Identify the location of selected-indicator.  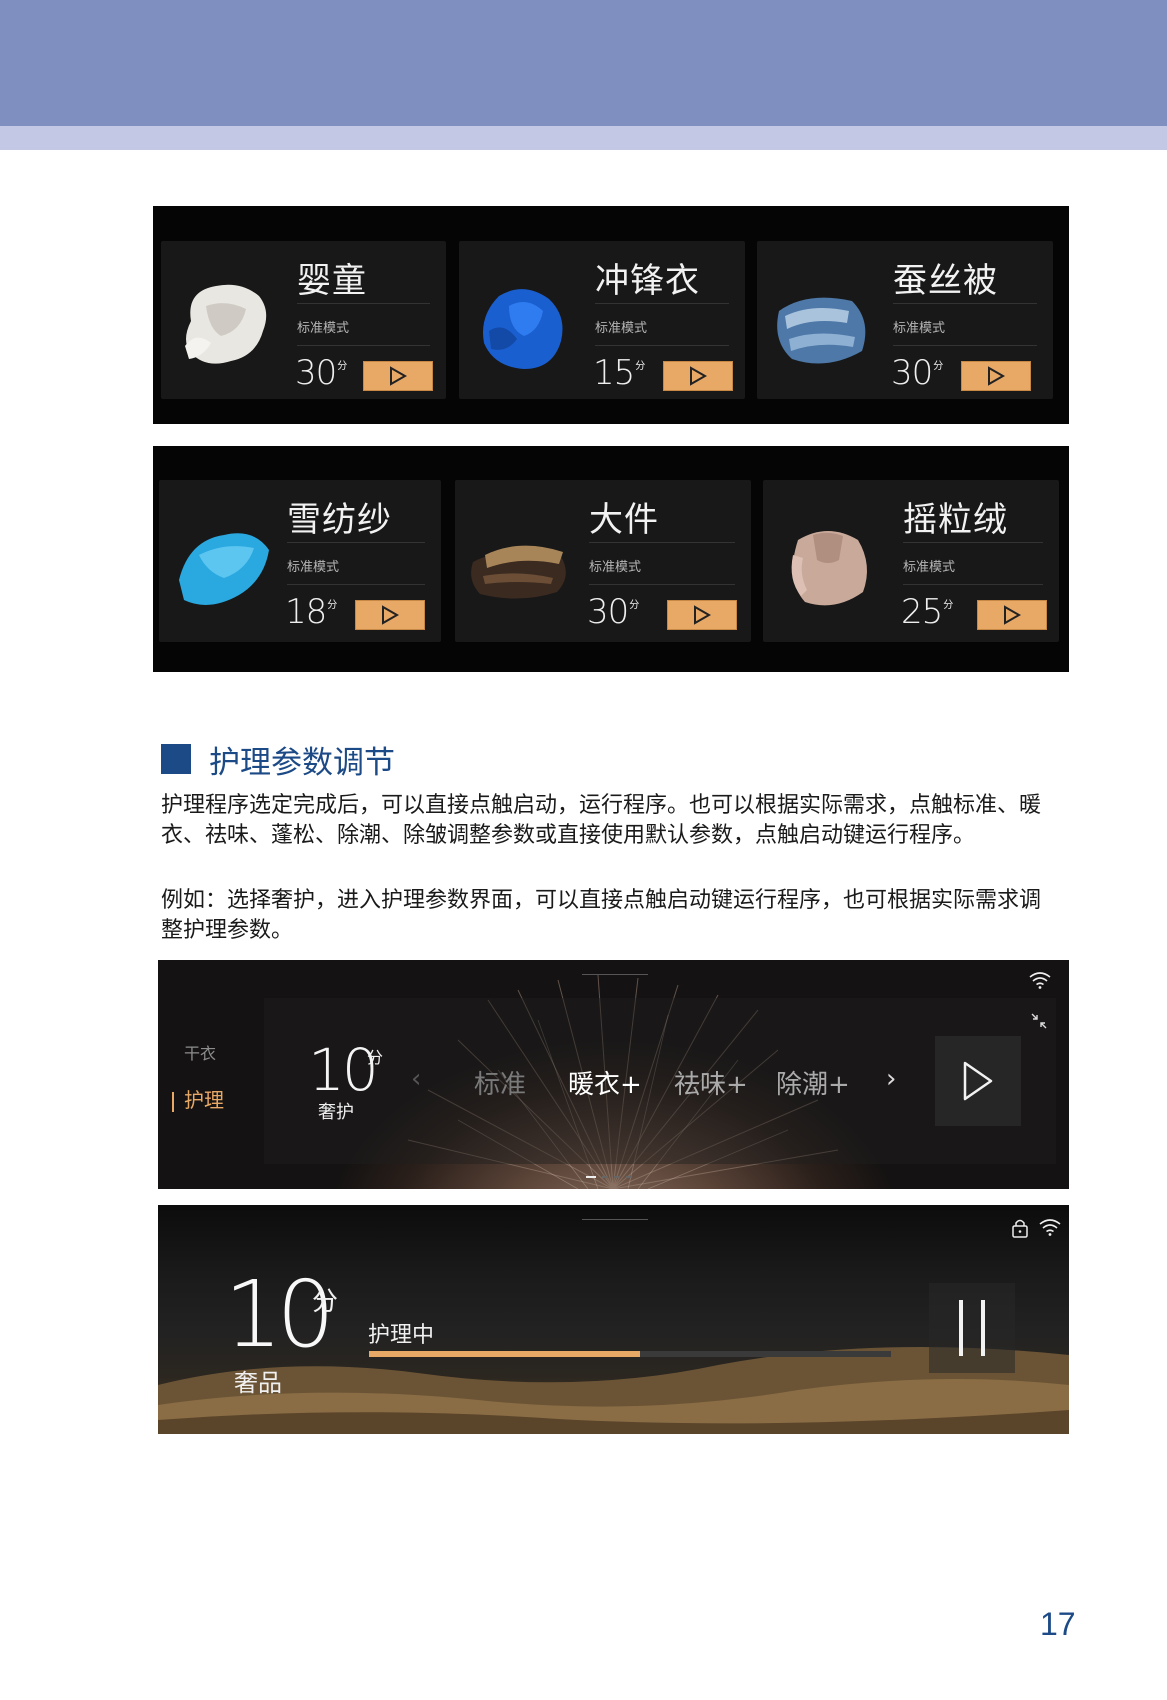
(173, 1101).